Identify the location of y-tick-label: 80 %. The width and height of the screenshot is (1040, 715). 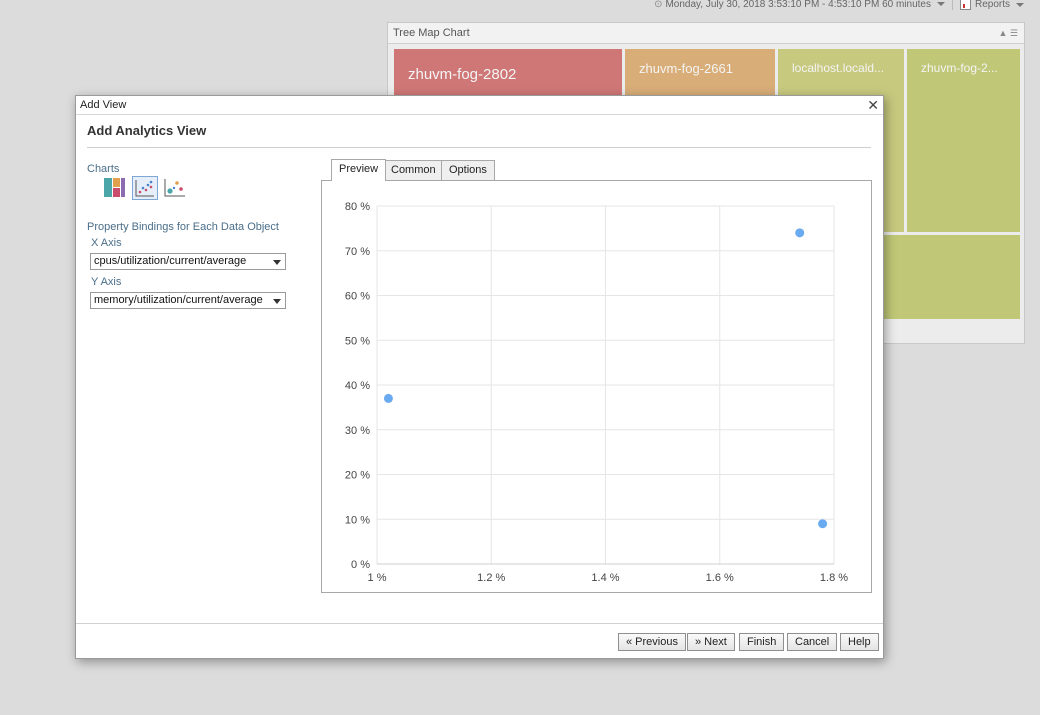
(357, 207).